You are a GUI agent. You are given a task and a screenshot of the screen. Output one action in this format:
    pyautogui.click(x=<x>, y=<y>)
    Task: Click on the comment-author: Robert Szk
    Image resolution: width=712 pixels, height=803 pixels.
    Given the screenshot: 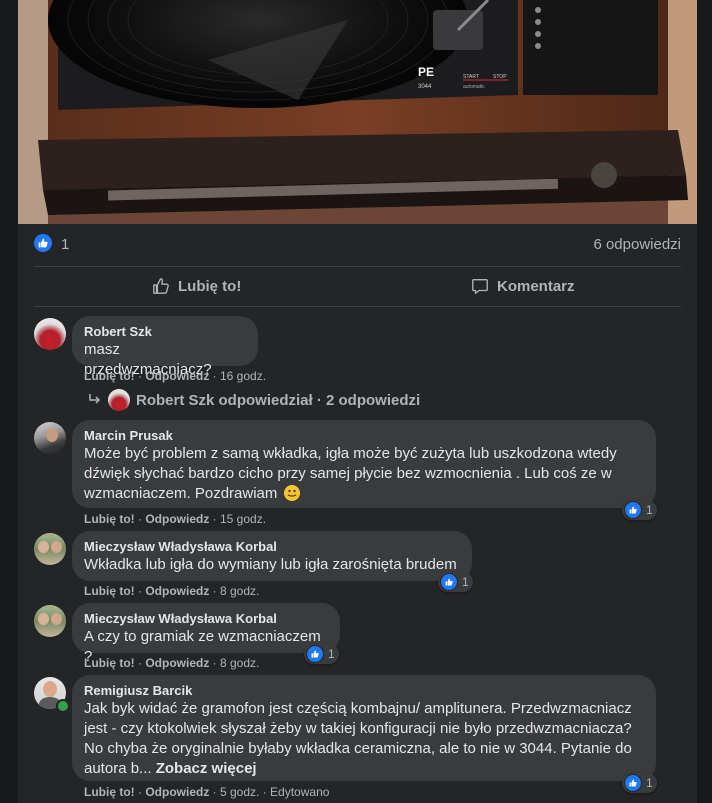 What is the action you would take?
    pyautogui.click(x=165, y=332)
    